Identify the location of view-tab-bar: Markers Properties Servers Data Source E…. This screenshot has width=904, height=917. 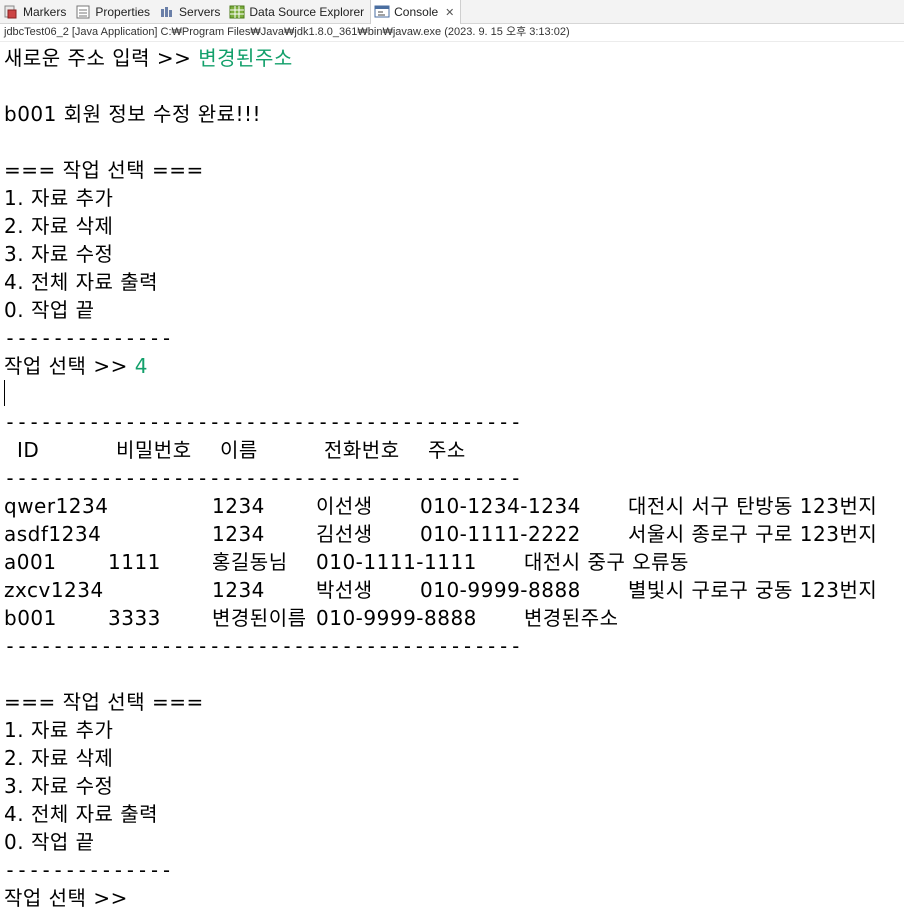
(452, 12).